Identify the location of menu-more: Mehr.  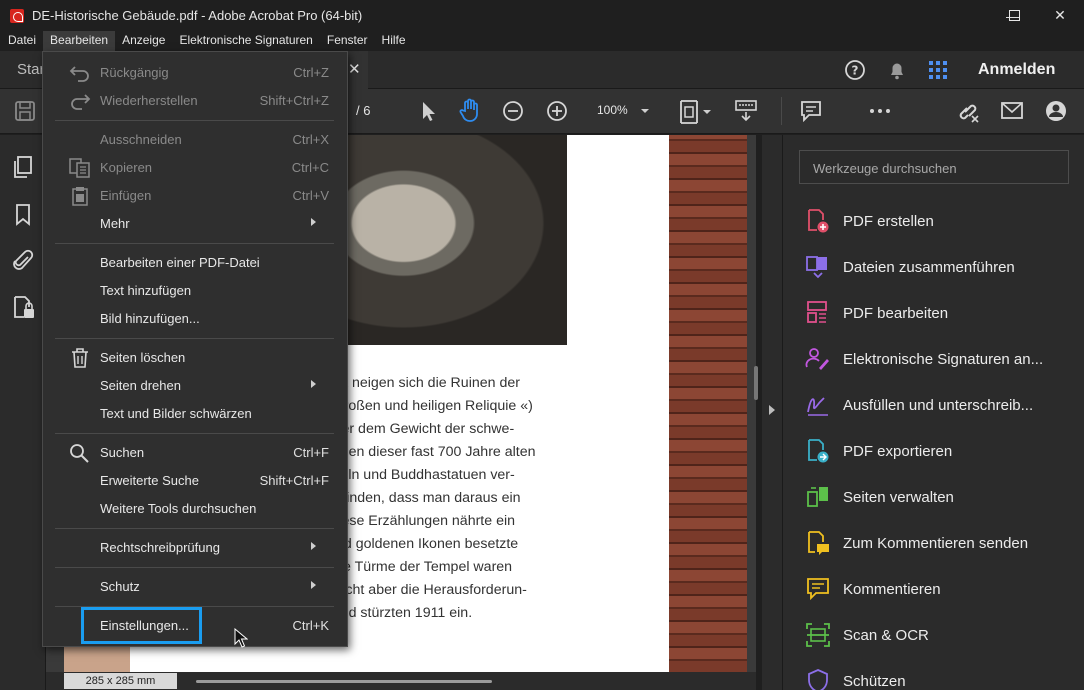
(195, 224).